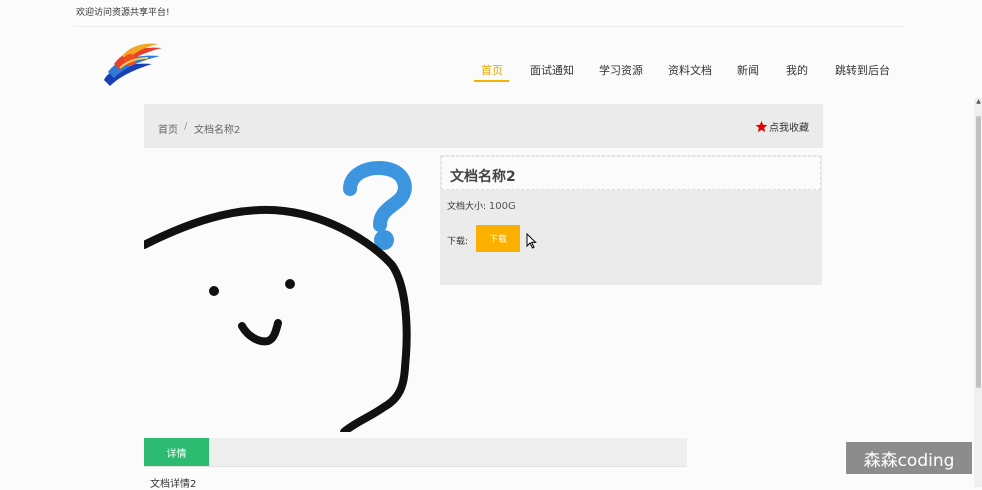 This screenshot has height=490, width=982. What do you see at coordinates (909, 458) in the screenshot?
I see `watermark: 森森coding` at bounding box center [909, 458].